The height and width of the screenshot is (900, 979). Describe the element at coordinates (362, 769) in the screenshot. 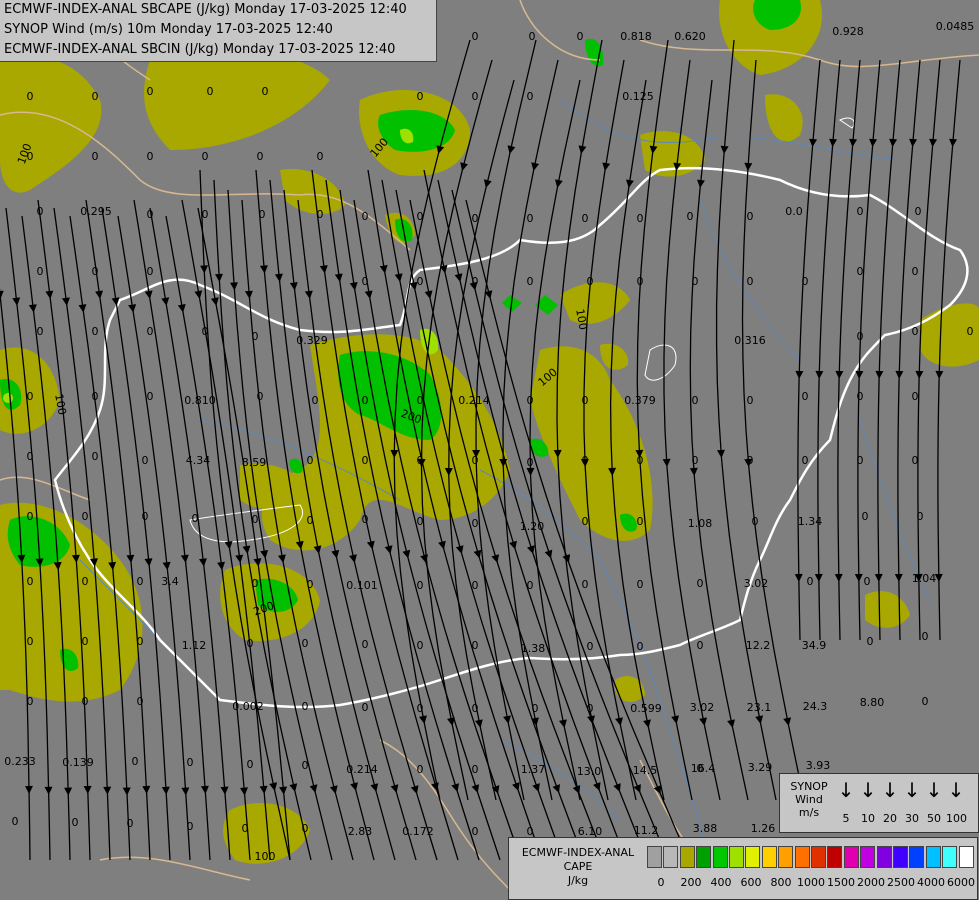

I see `cin-value-label: 0.214` at that location.